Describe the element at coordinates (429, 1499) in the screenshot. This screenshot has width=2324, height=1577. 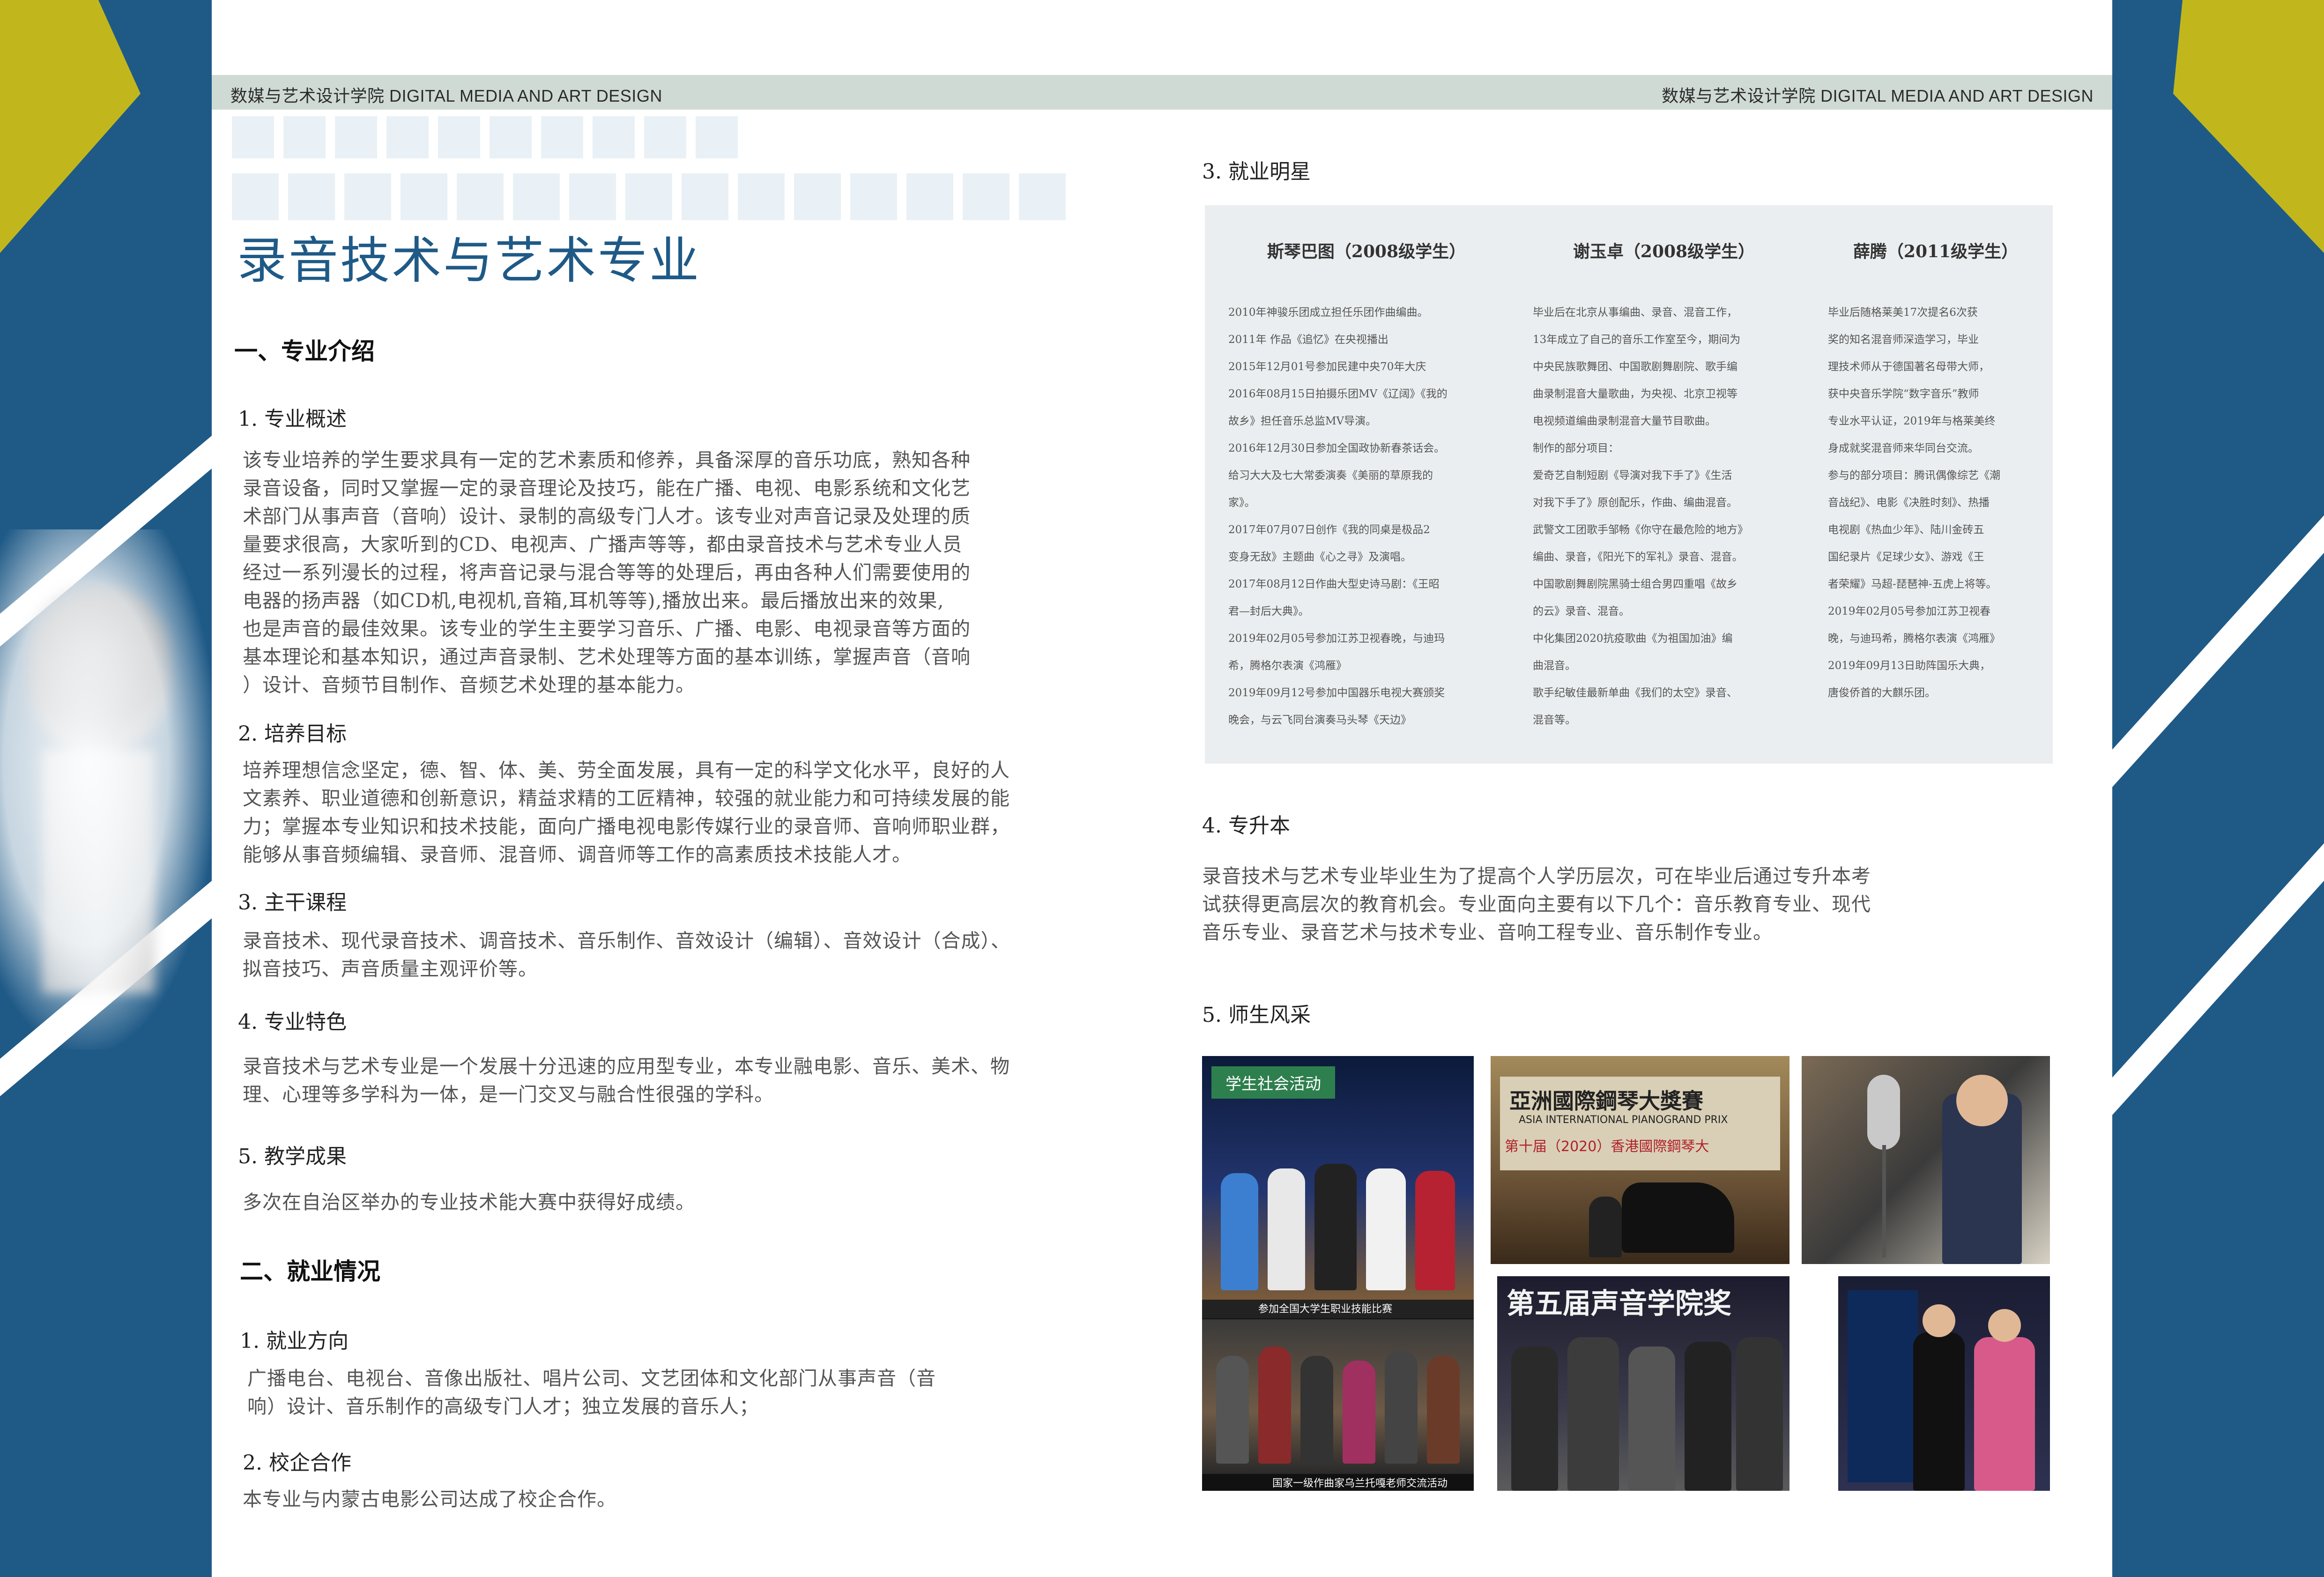
I see `paragraph-cooperation: 本专业与内蒙古电影公司达成了校企合作。` at that location.